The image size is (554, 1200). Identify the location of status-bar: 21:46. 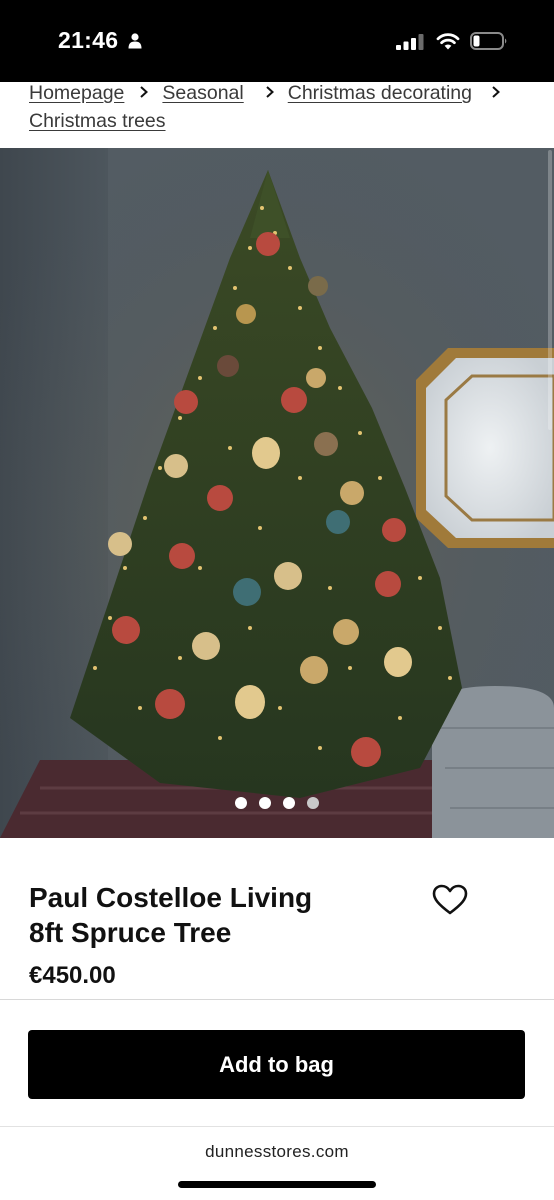
(277, 41).